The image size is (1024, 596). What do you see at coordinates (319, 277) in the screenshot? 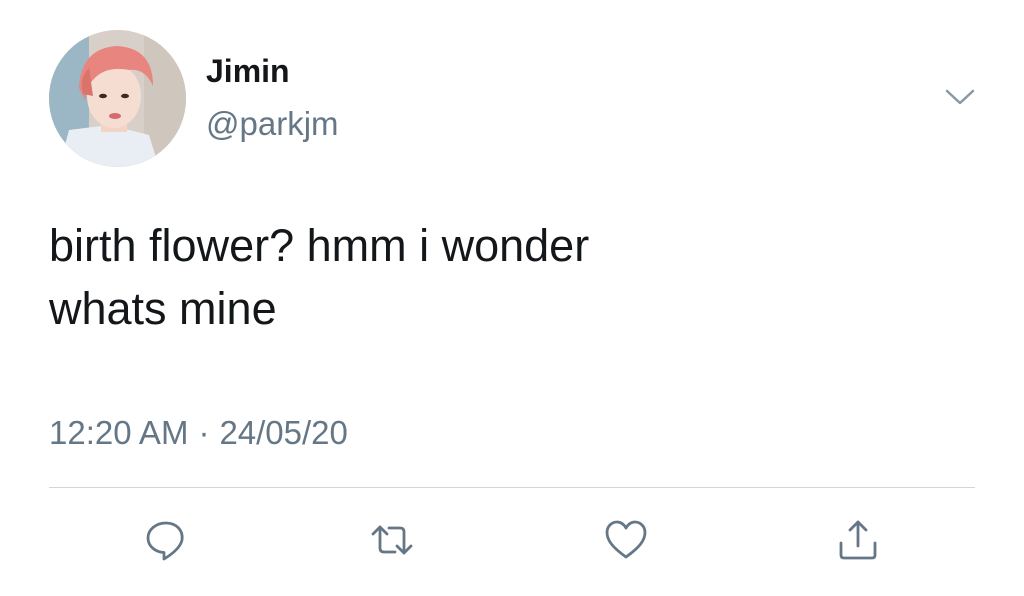
I see `tweet-text: birth flower? hmm i wonder whats mine` at bounding box center [319, 277].